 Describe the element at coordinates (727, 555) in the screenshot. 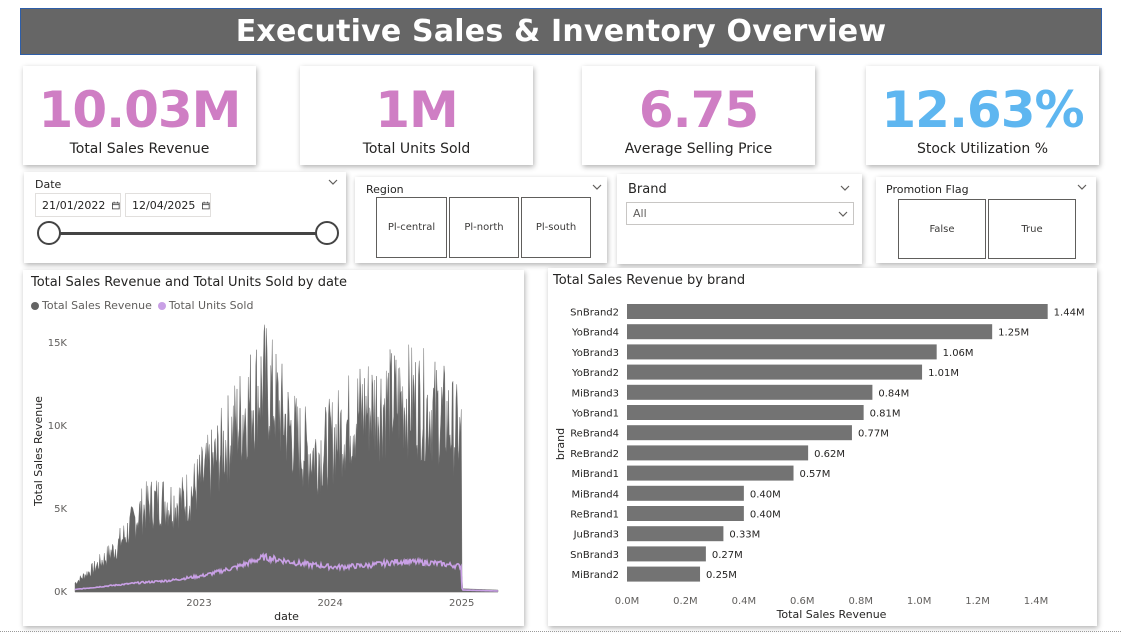

I see `data-label: 0.27M` at that location.